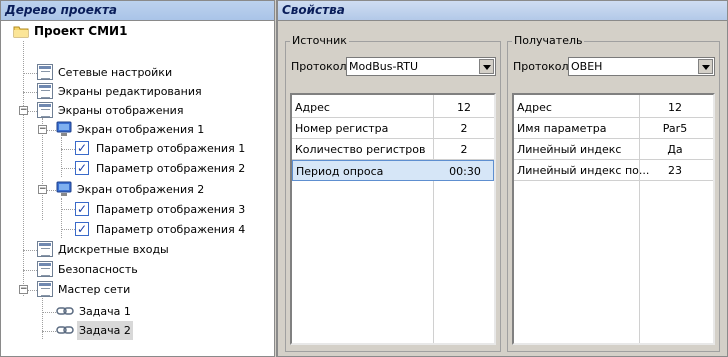 This screenshot has width=728, height=357. What do you see at coordinates (393, 149) in the screenshot?
I see `table-row: Количество регистров 2` at bounding box center [393, 149].